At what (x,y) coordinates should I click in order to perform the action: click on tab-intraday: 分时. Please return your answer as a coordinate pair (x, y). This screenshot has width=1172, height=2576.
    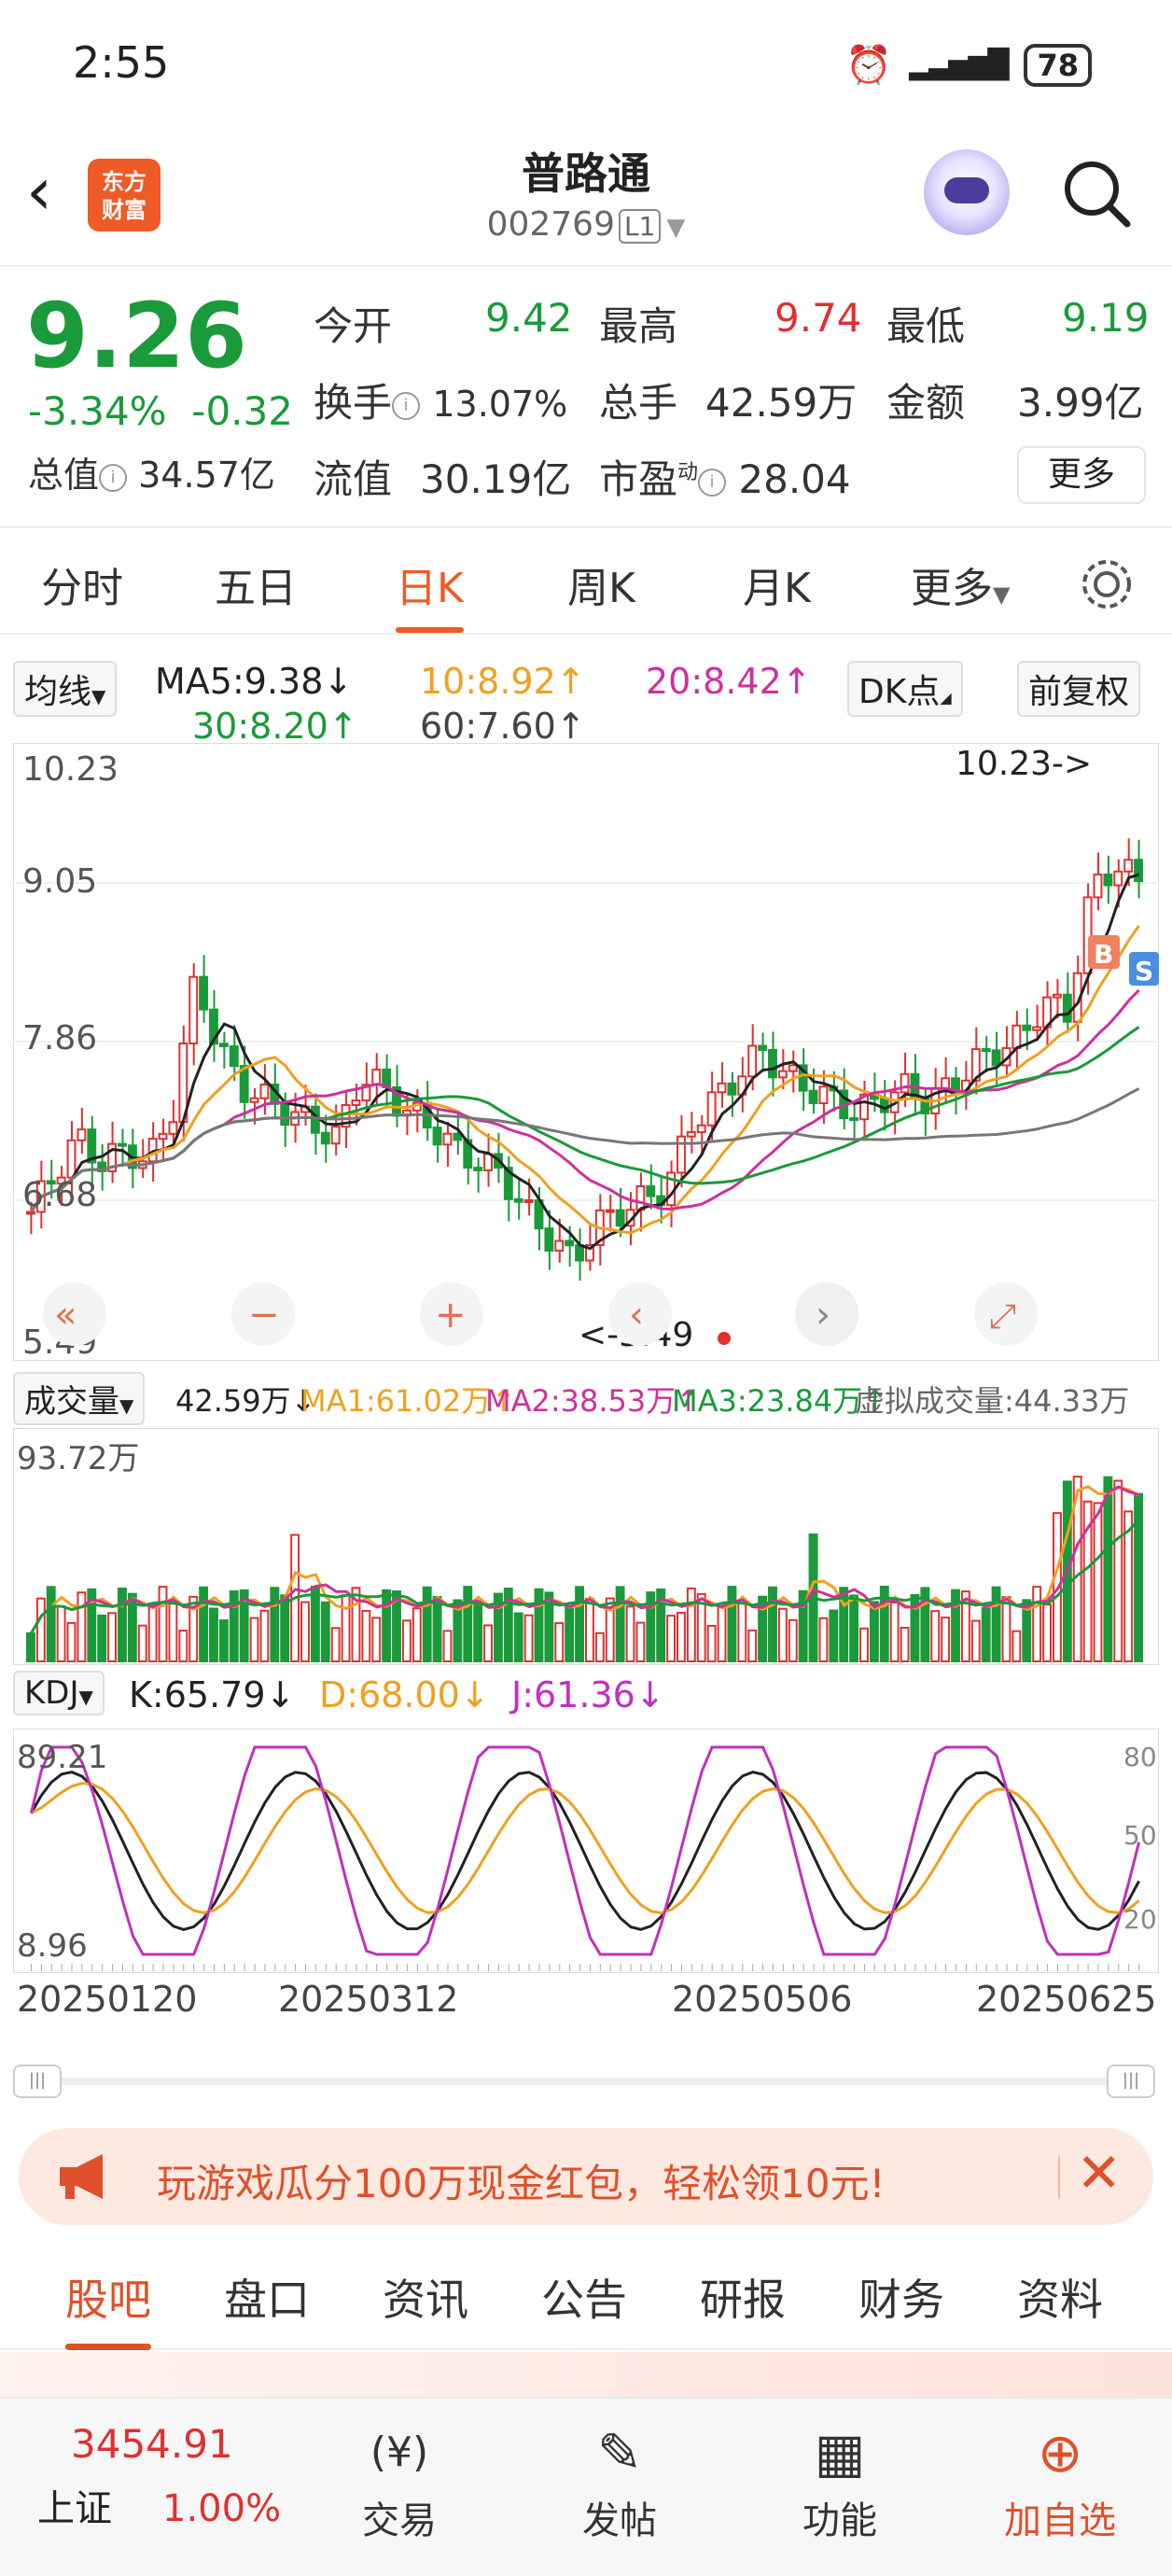
    Looking at the image, I should click on (82, 584).